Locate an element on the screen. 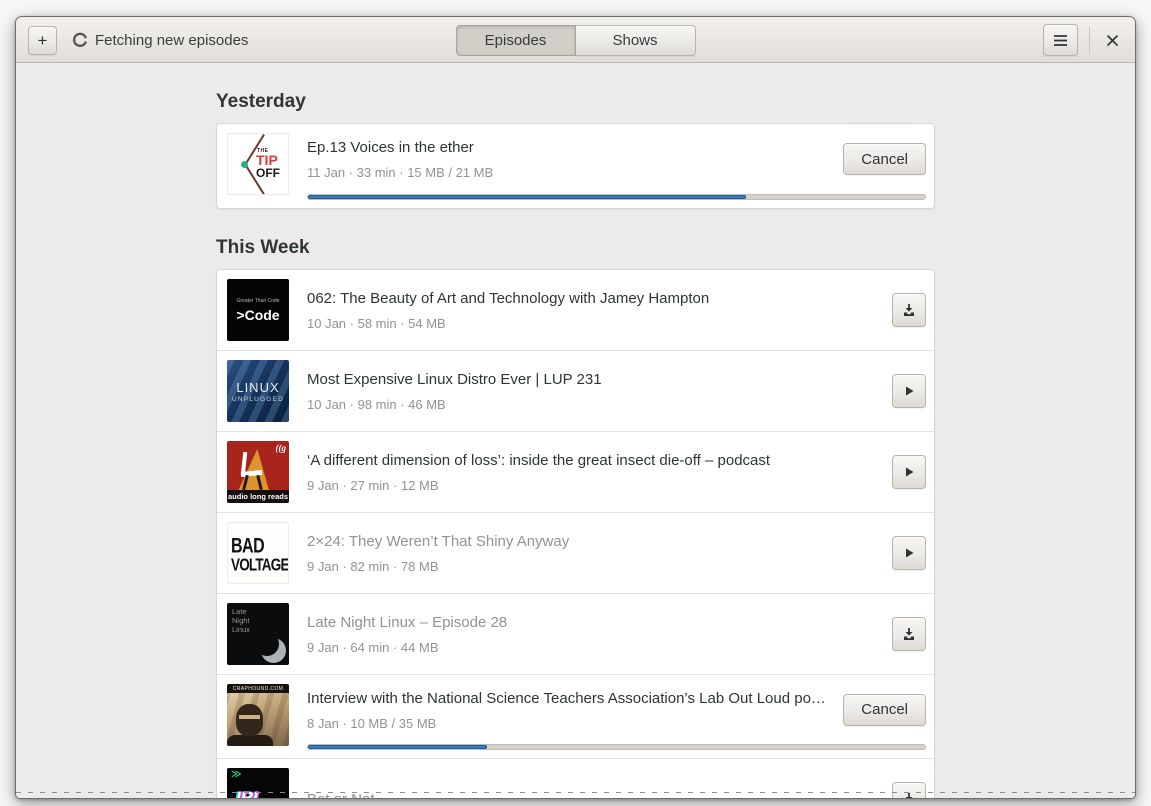 The width and height of the screenshot is (1151, 806). fetch-status: Fetching new episodes is located at coordinates (160, 40).